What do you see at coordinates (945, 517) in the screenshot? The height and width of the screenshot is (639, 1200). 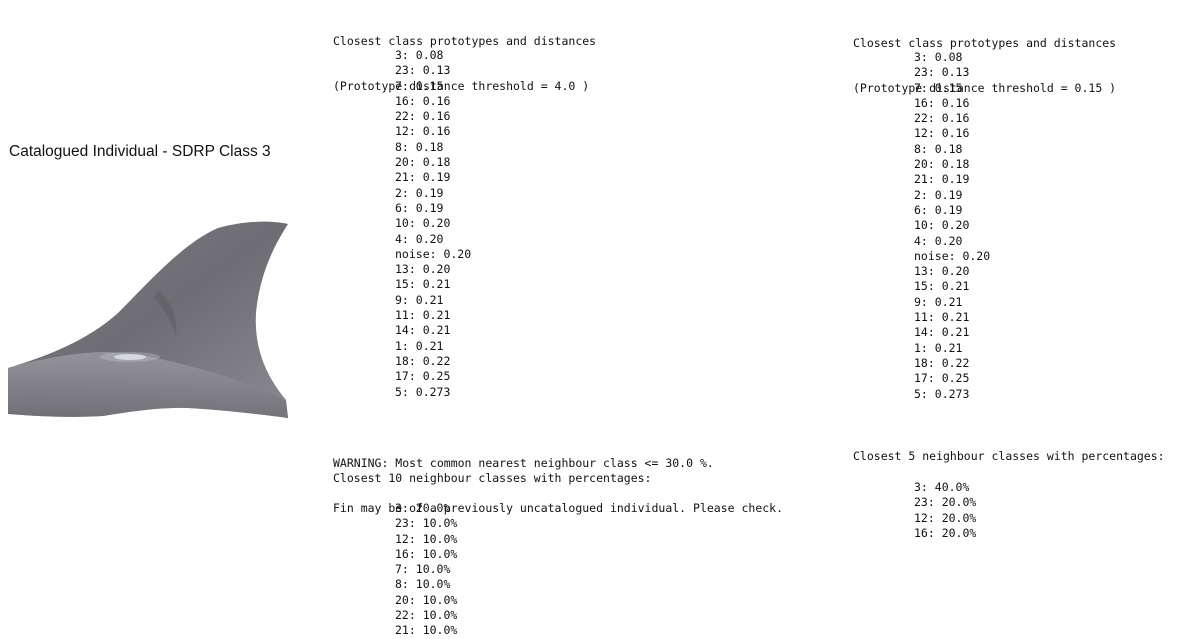 I see `neighbour-list-item: 12: 20.0%` at bounding box center [945, 517].